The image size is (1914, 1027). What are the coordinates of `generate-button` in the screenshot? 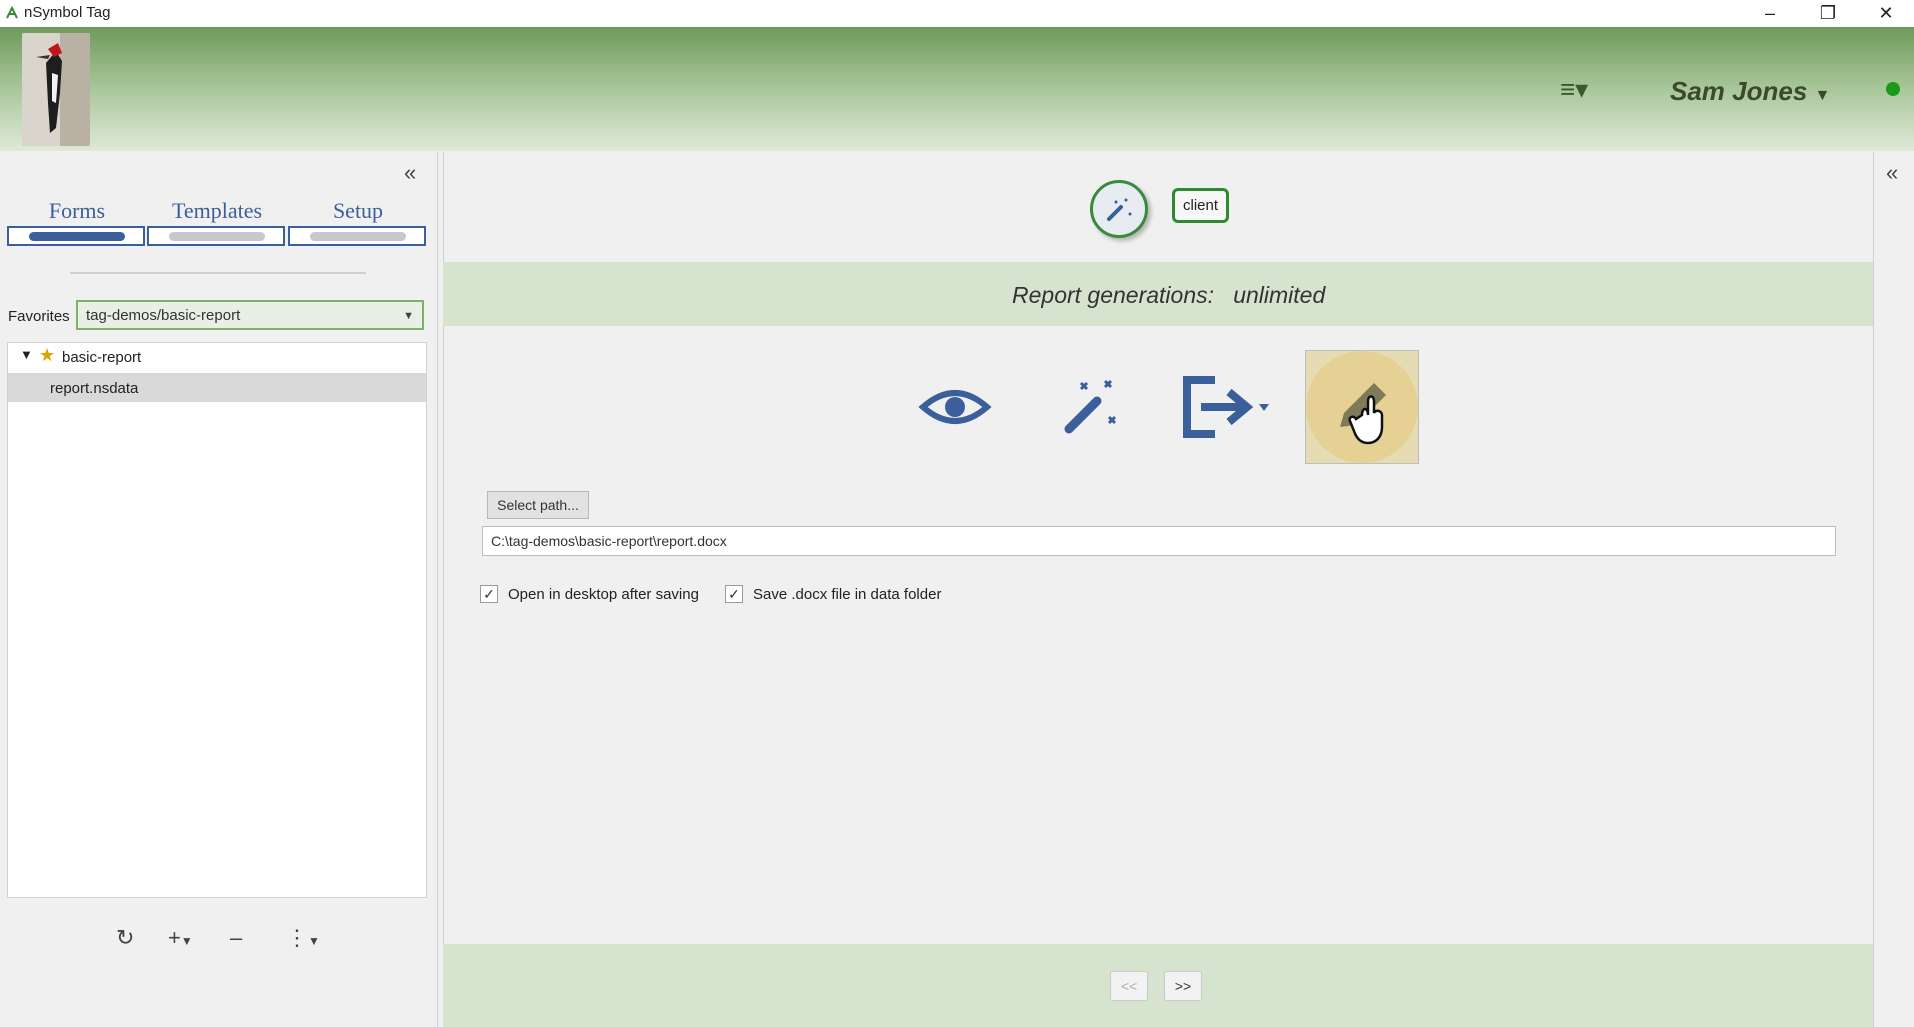 It's located at (1091, 407).